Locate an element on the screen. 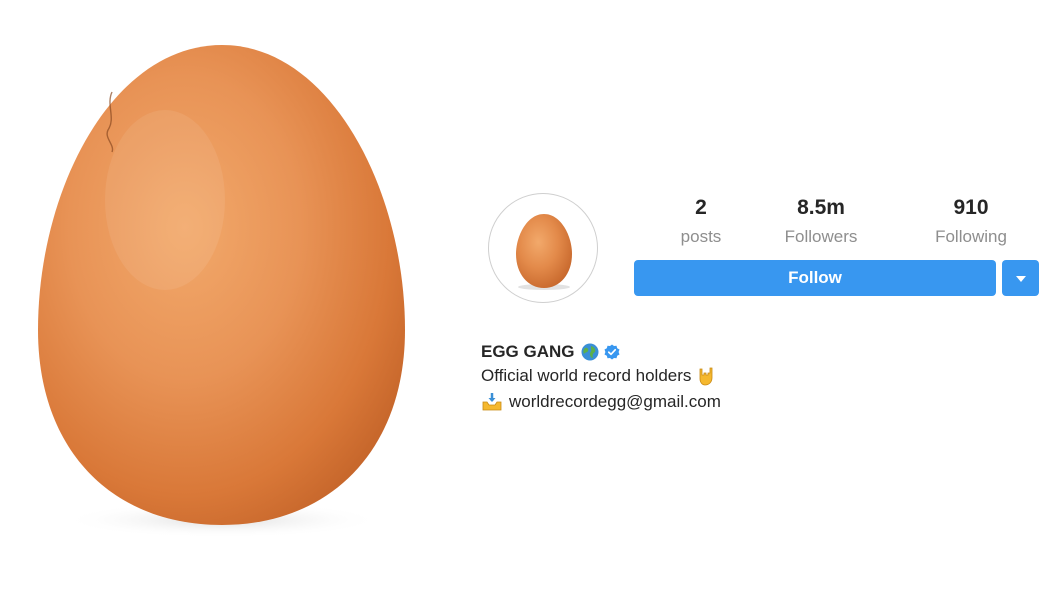 The height and width of the screenshot is (598, 1062). posts-count: 2 is located at coordinates (701, 207).